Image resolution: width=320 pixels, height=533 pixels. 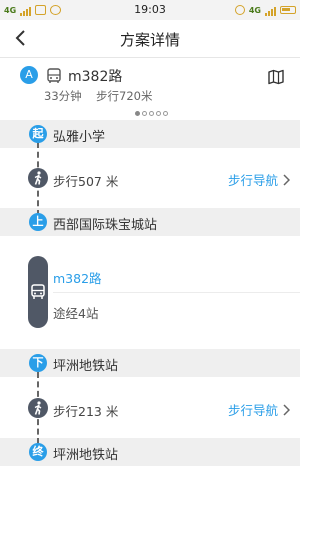 I want to click on alarm-icon, so click(x=239, y=10).